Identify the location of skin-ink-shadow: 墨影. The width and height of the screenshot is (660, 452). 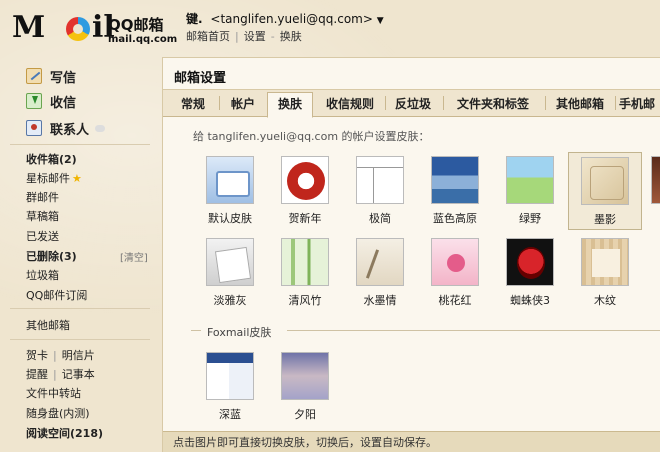
(605, 191).